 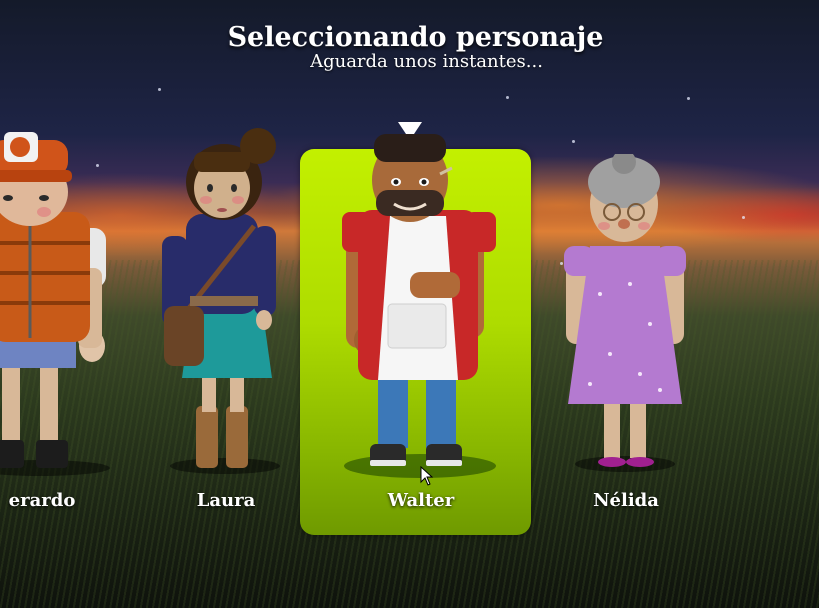 I want to click on character-nelida-figure, so click(x=625, y=311).